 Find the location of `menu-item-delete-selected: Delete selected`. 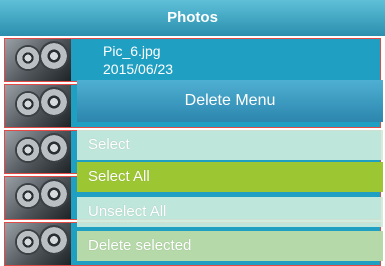

menu-item-delete-selected: Delete selected is located at coordinates (230, 246).